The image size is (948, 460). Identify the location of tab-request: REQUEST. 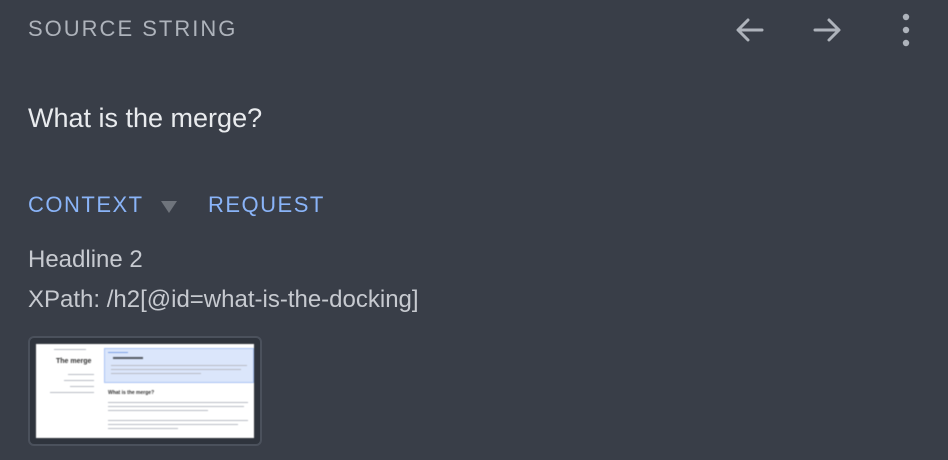
(266, 205).